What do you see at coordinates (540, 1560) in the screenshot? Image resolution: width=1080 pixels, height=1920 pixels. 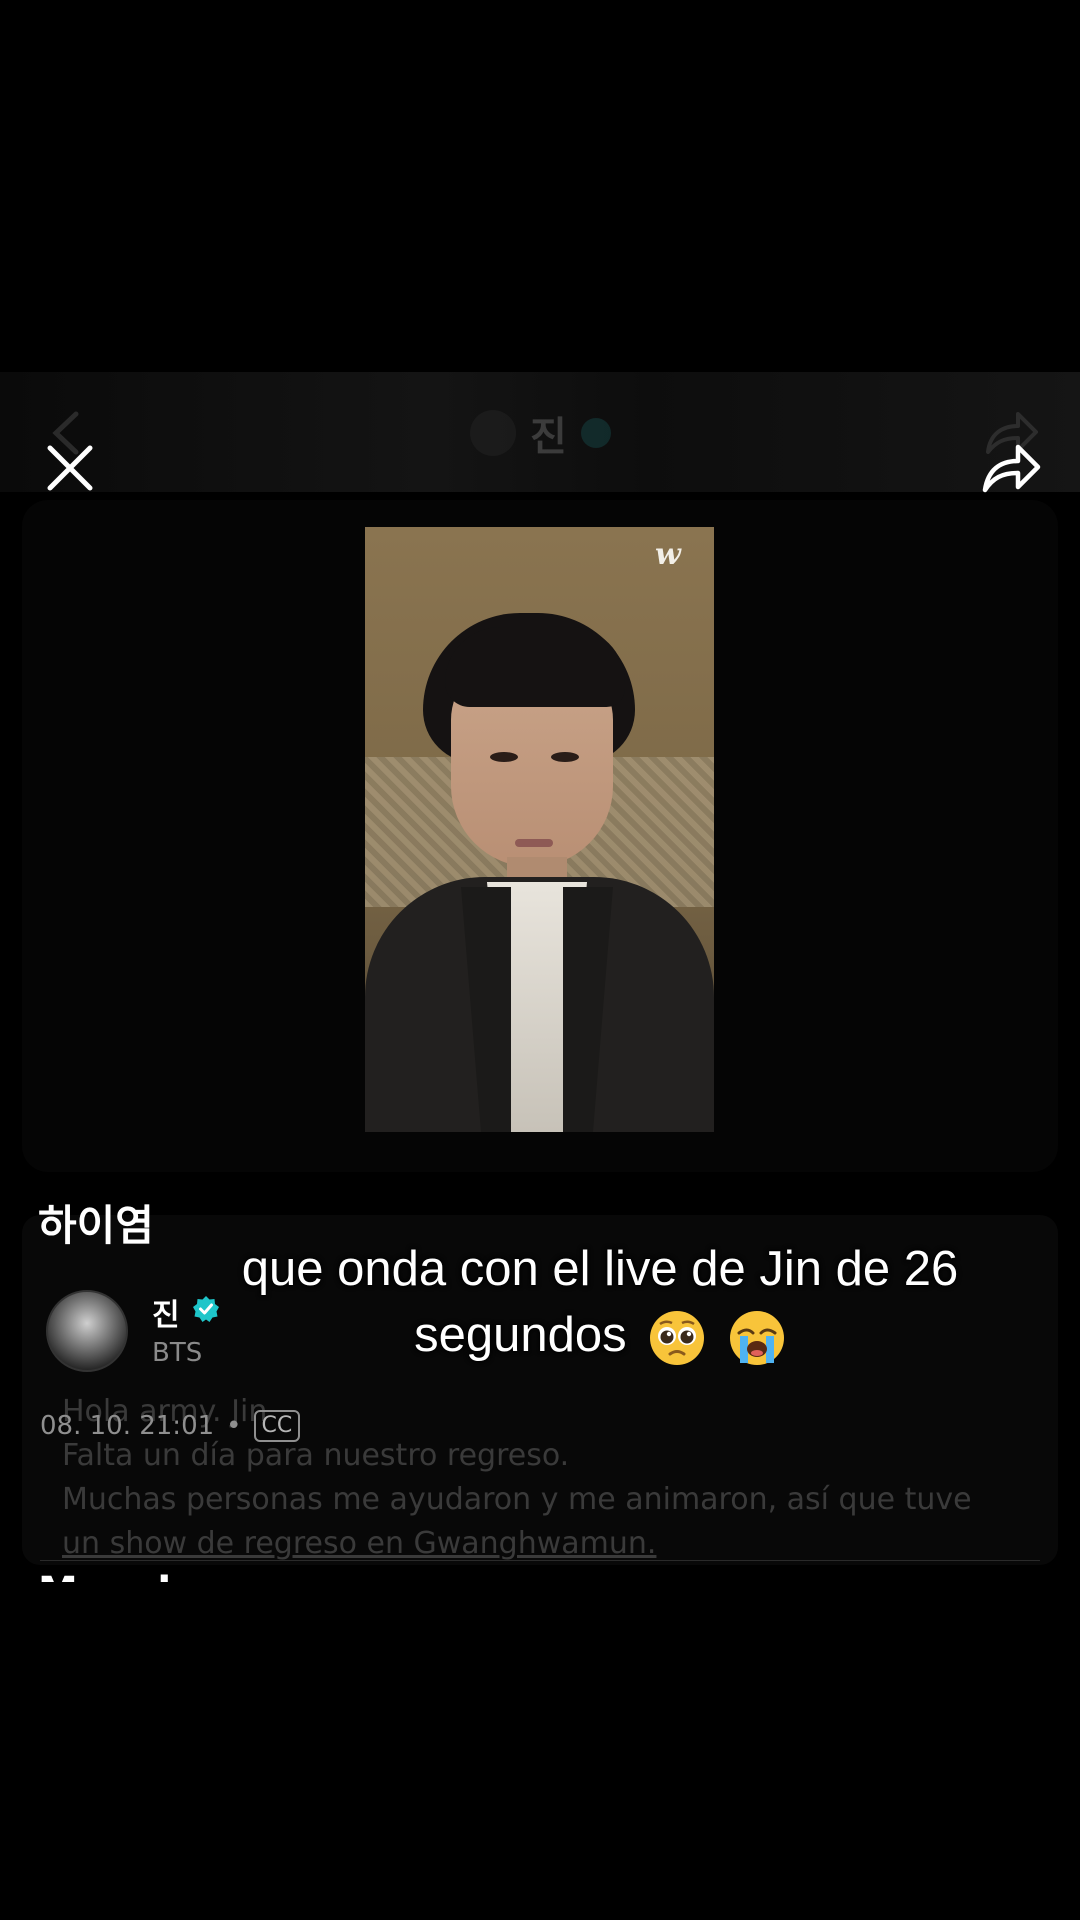 I see `divider` at bounding box center [540, 1560].